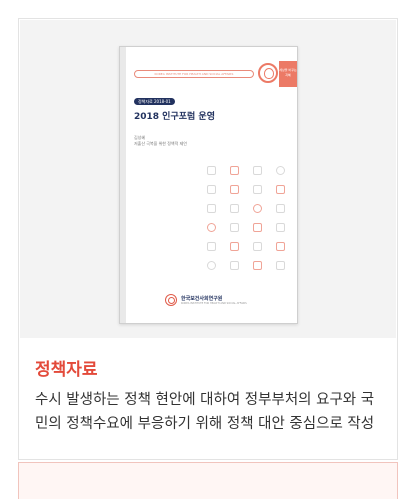  I want to click on cover-badge: 정책자료 2018-01, so click(154, 101).